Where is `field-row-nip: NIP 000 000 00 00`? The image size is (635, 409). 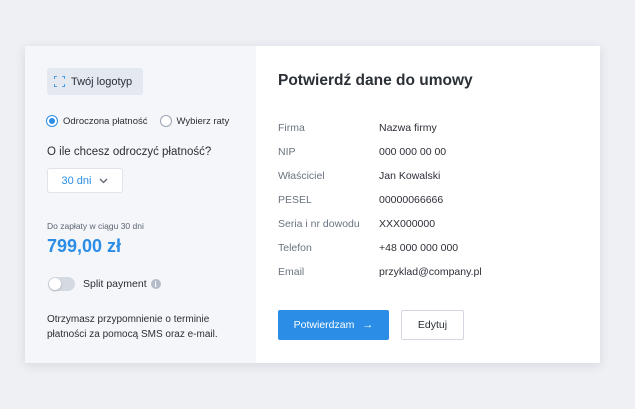 field-row-nip: NIP 000 000 00 00 is located at coordinates (428, 152).